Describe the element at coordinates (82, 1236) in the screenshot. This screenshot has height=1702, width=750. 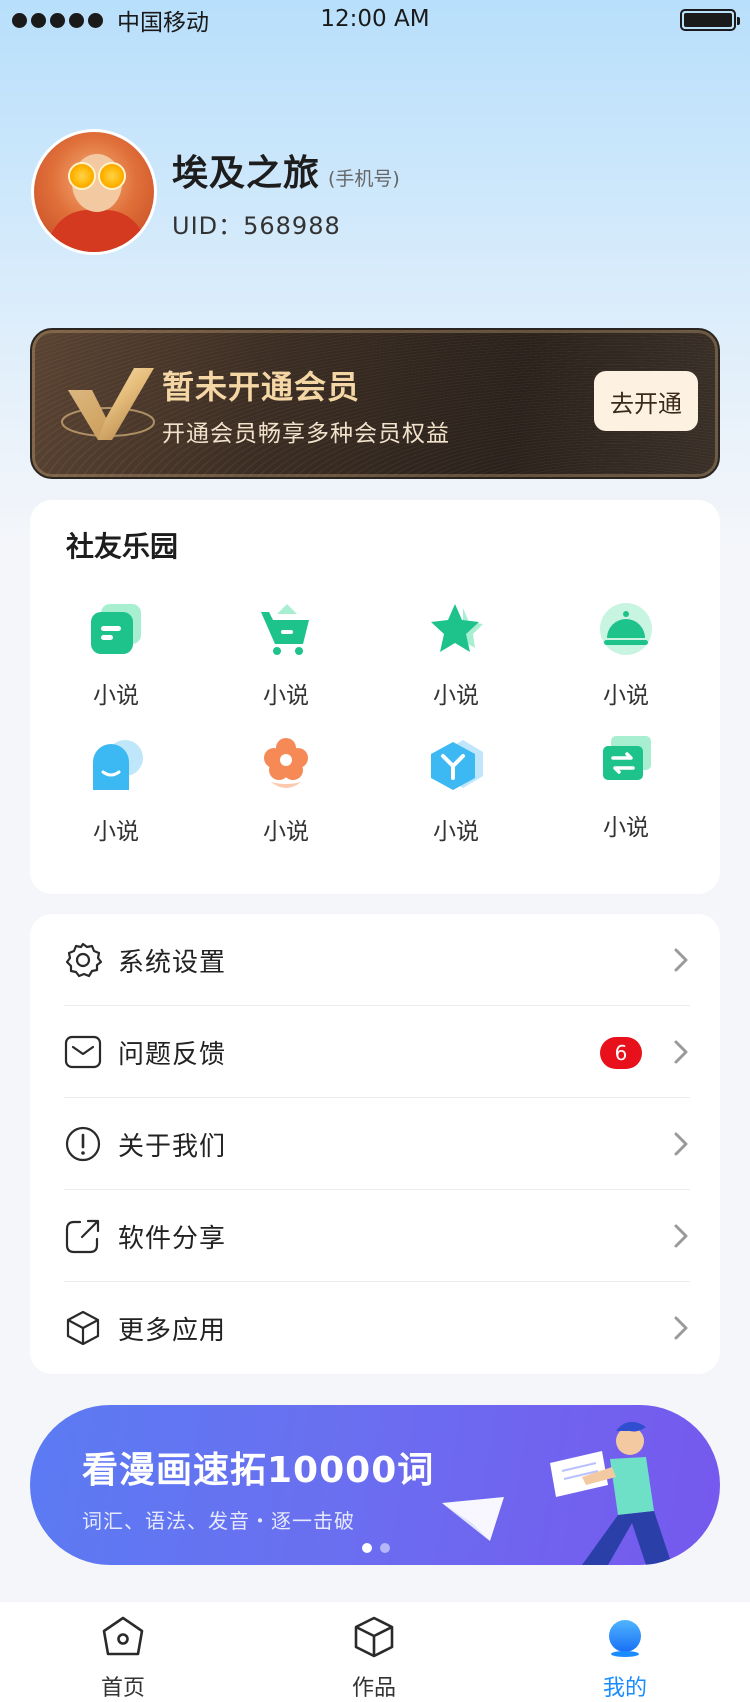
I see `share-icon` at that location.